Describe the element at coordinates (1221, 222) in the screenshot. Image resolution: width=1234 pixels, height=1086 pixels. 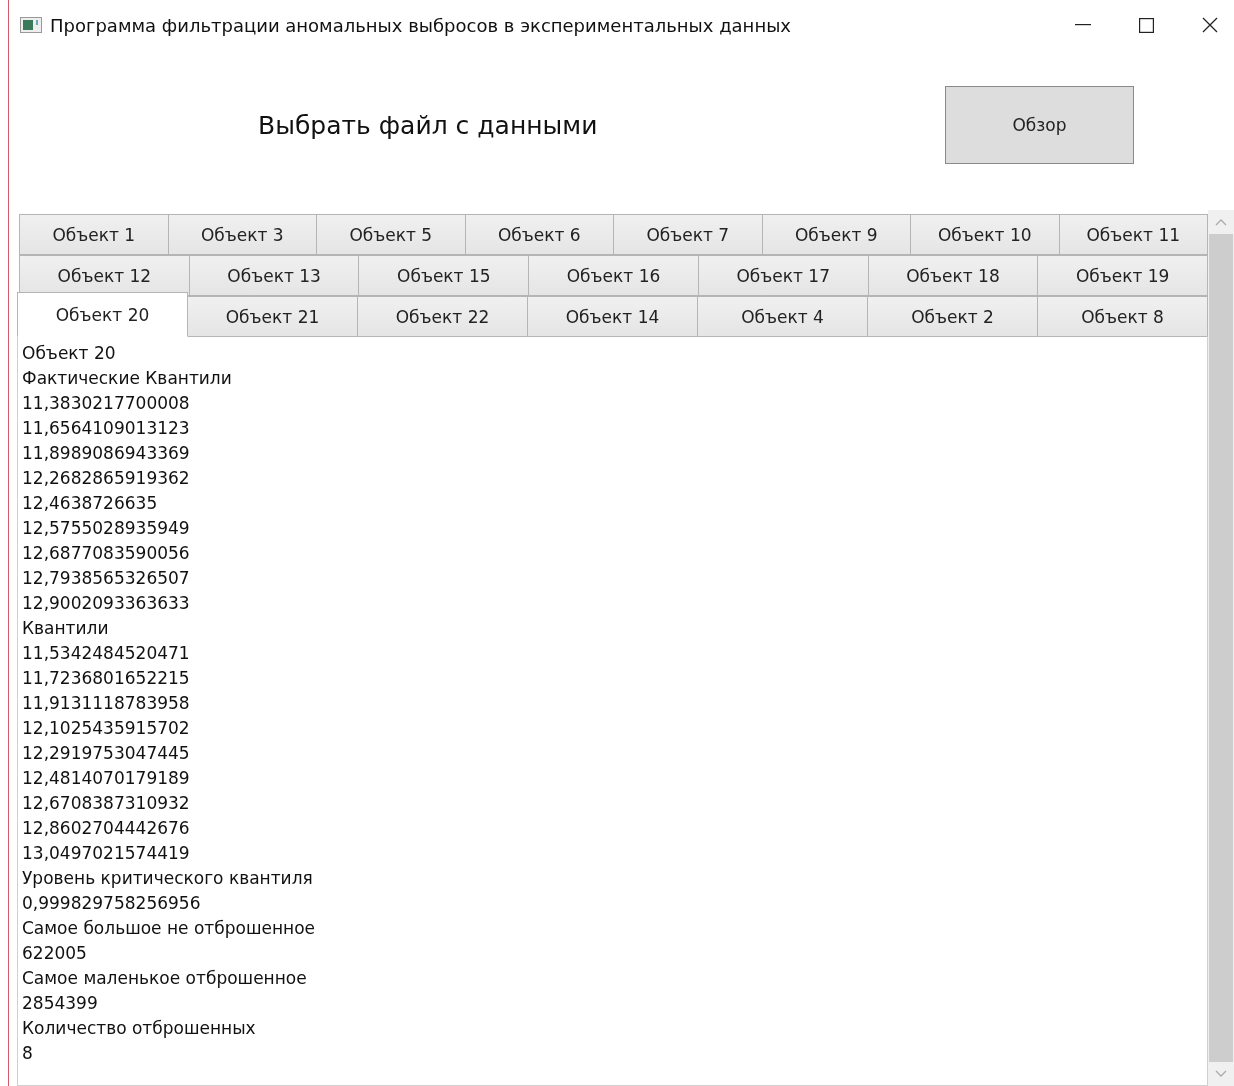
I see `scroll-up-icon` at that location.